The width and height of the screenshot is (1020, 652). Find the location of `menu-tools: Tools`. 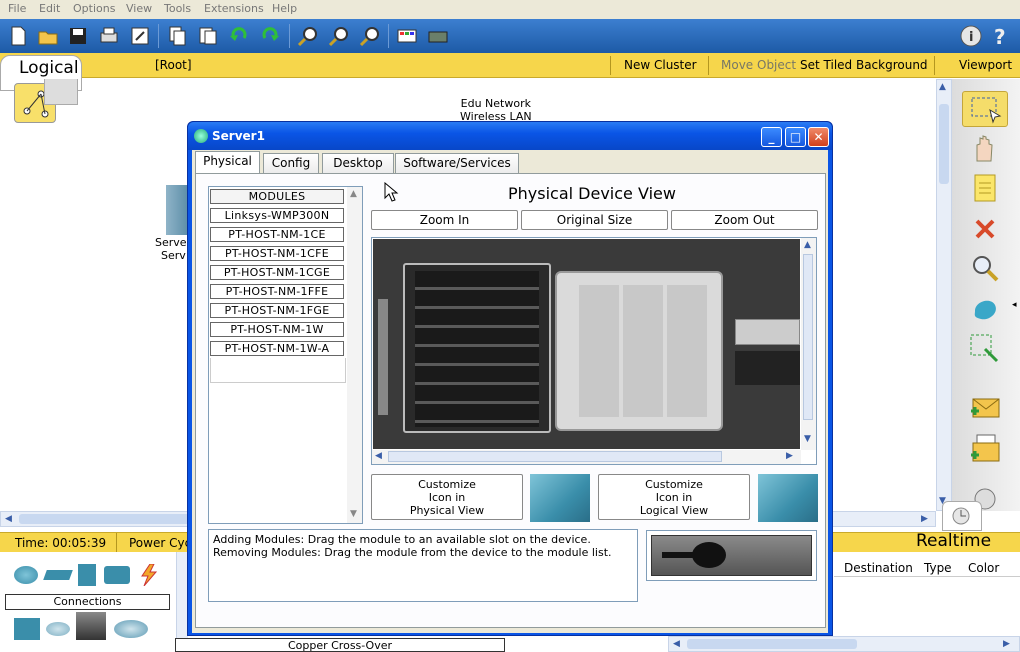

menu-tools: Tools is located at coordinates (177, 8).